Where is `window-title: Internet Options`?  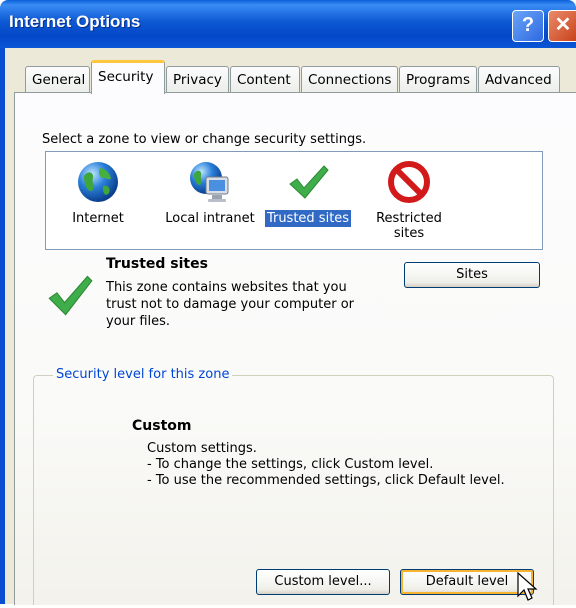 window-title: Internet Options is located at coordinates (75, 21).